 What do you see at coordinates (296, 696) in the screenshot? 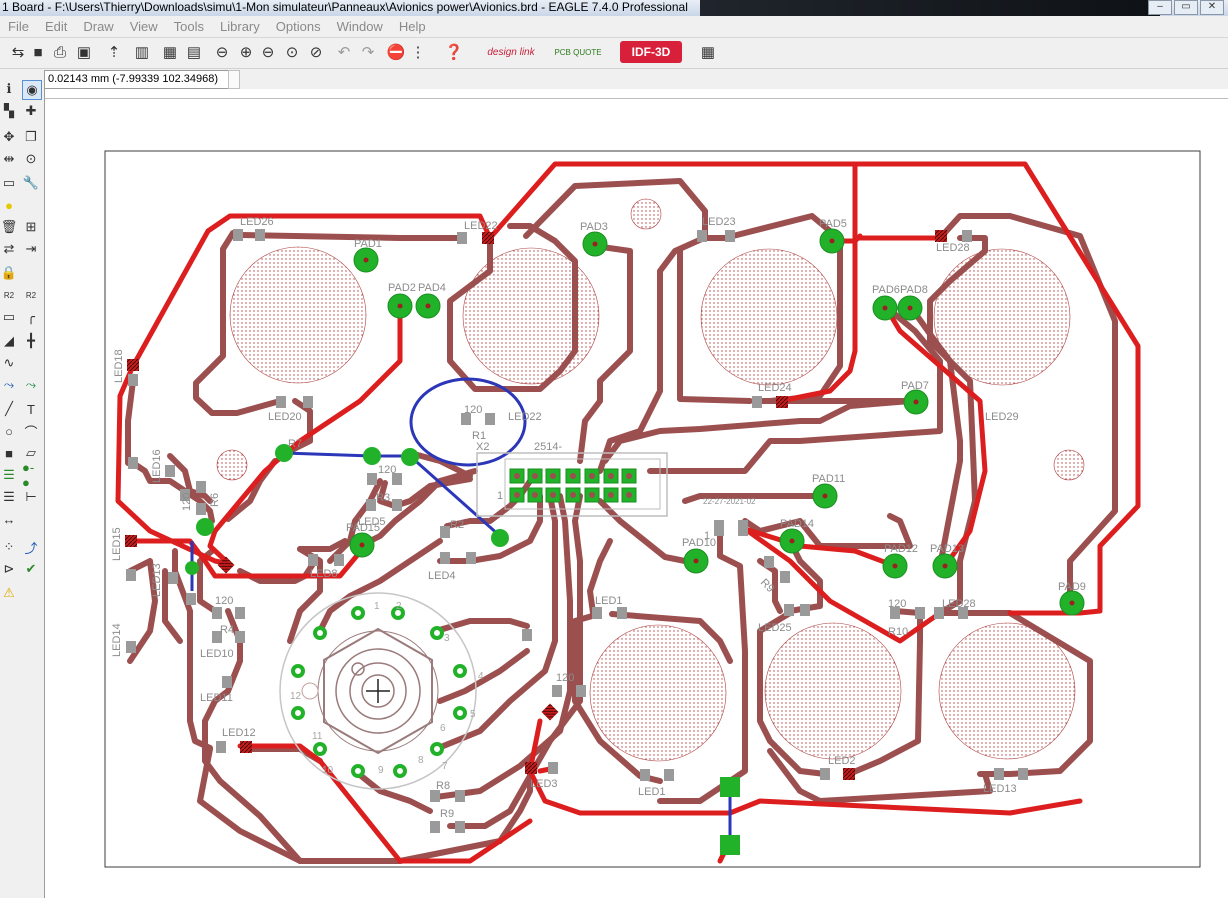
I see `switch-pin-12: 12` at bounding box center [296, 696].